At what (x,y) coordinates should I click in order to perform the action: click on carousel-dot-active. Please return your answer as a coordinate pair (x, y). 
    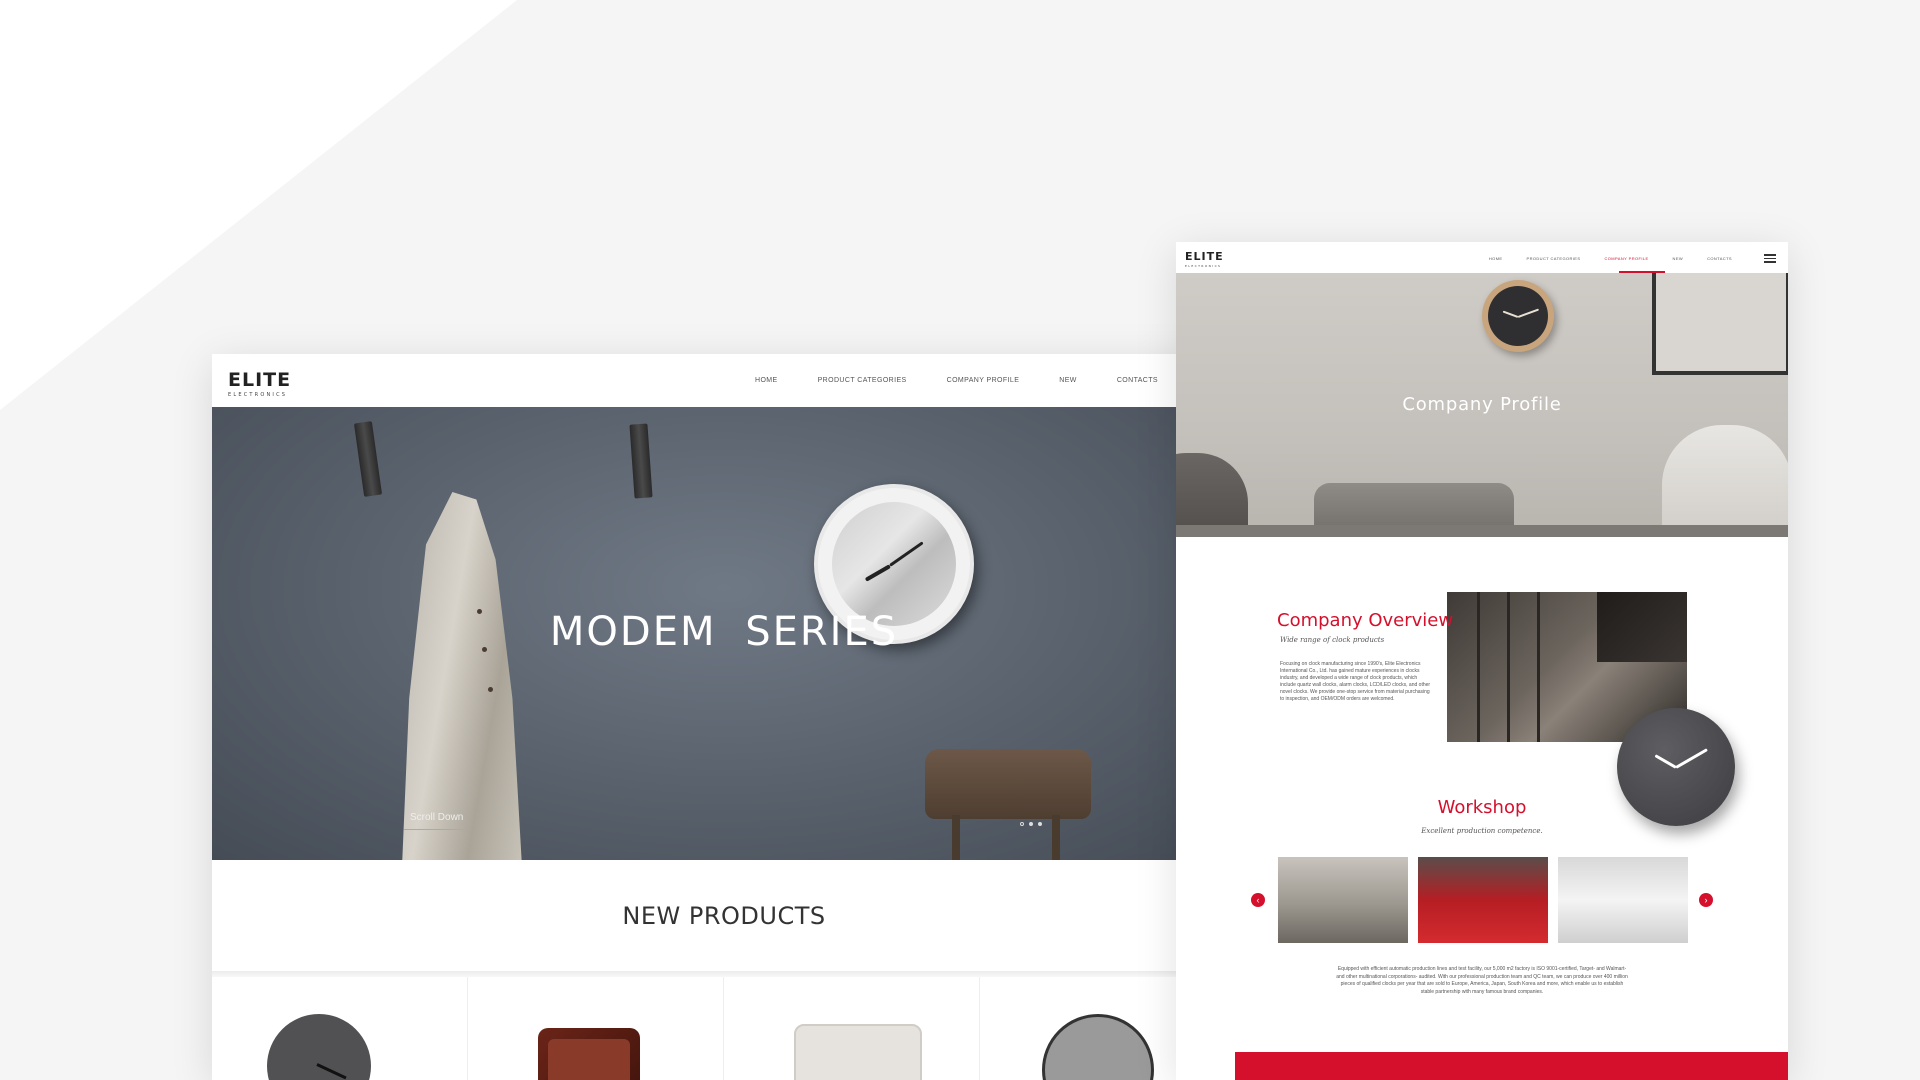
    Looking at the image, I should click on (1031, 824).